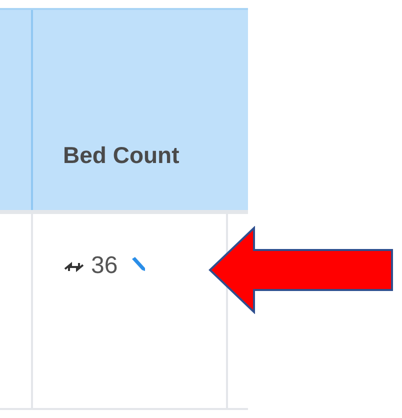 The width and height of the screenshot is (402, 418). What do you see at coordinates (121, 155) in the screenshot?
I see `column-header: Bed Count` at bounding box center [121, 155].